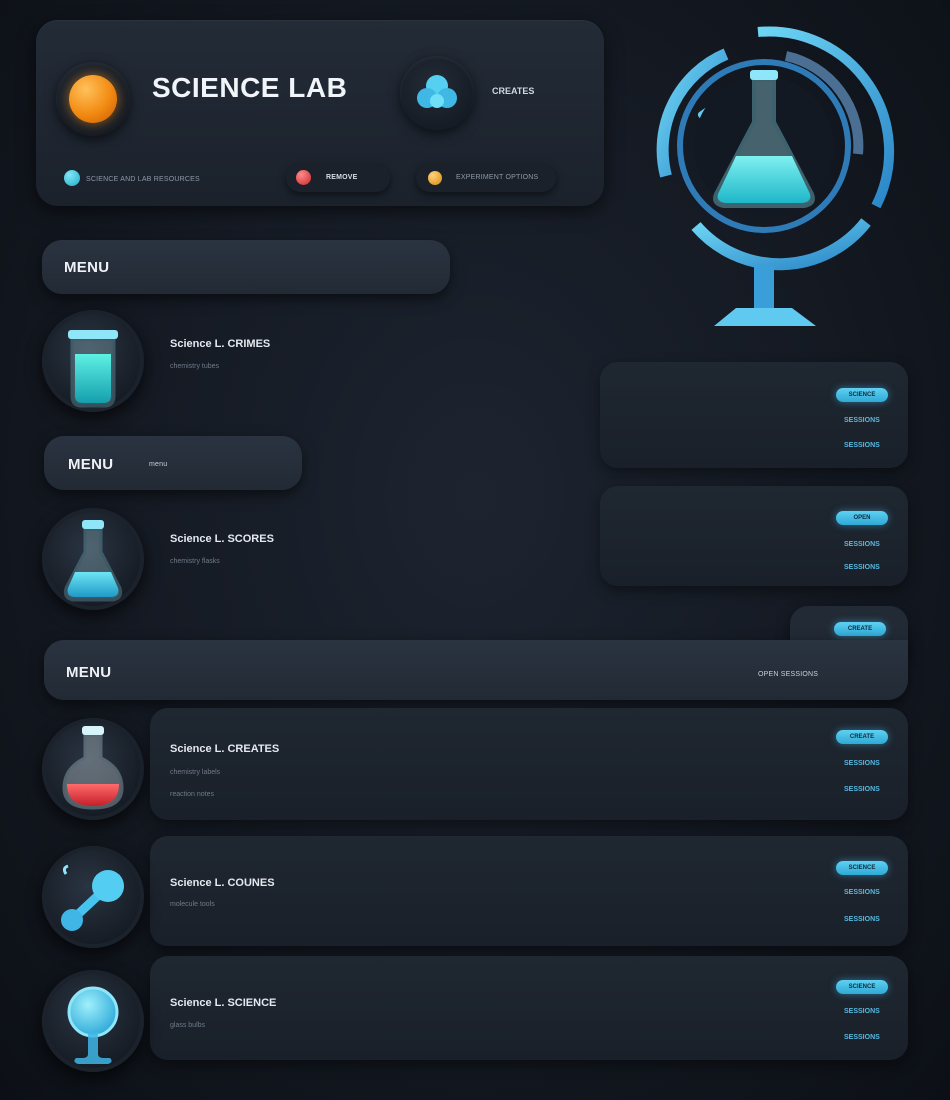  What do you see at coordinates (303, 177) in the screenshot?
I see `red-dot-icon` at bounding box center [303, 177].